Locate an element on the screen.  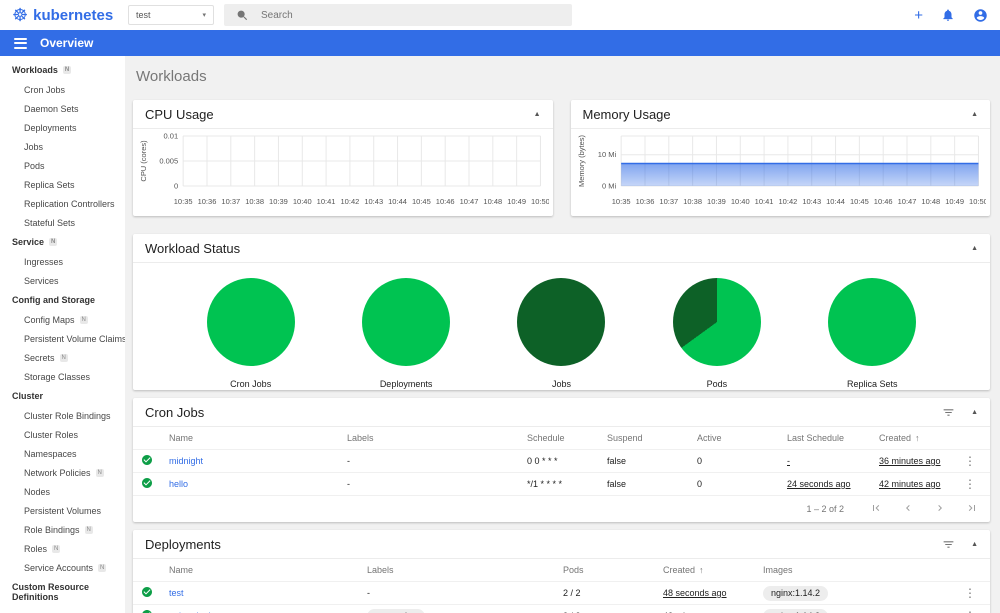
sidebar-item-replication-controllers: Replication Controllers is located at coordinates (62, 203).